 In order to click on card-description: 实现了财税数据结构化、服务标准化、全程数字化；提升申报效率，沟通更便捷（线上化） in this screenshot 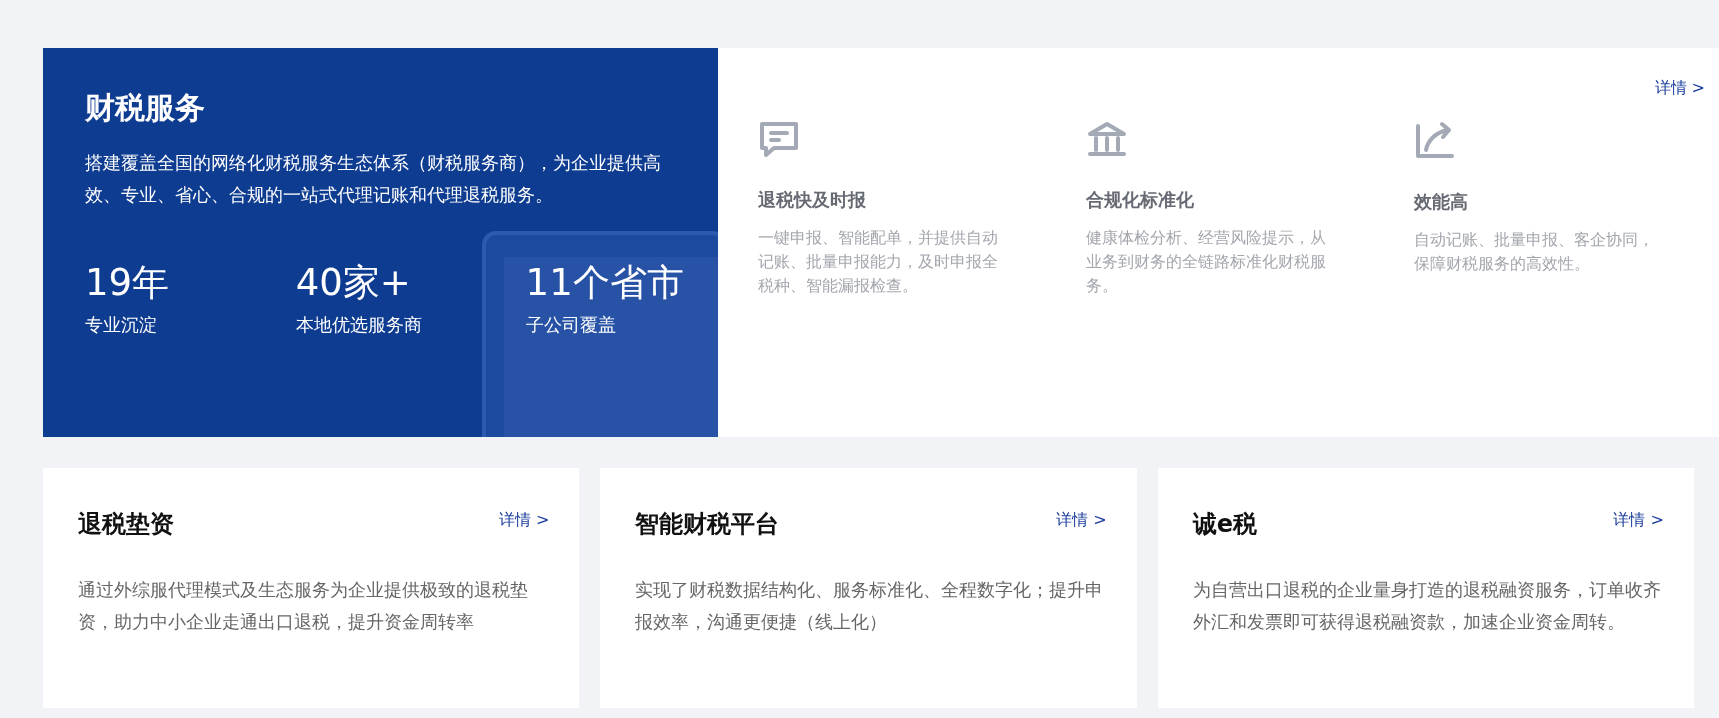, I will do `click(870, 606)`.